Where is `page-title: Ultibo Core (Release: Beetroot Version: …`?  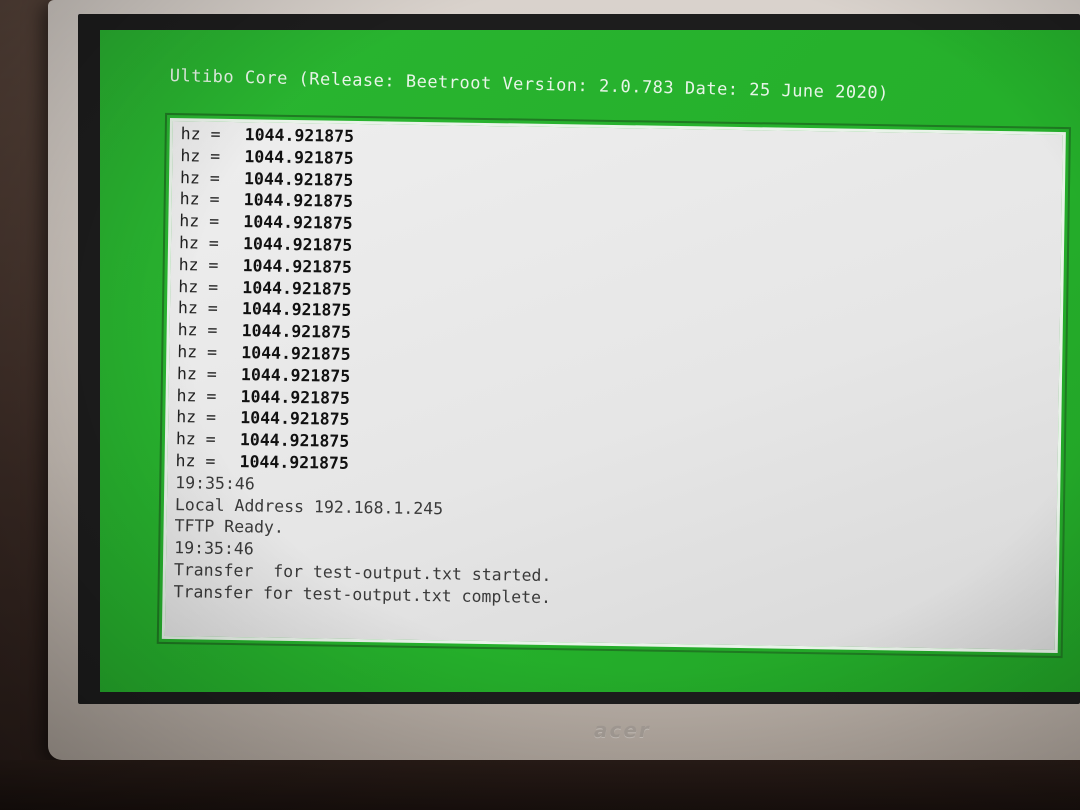 page-title: Ultibo Core (Release: Beetroot Version: … is located at coordinates (529, 85).